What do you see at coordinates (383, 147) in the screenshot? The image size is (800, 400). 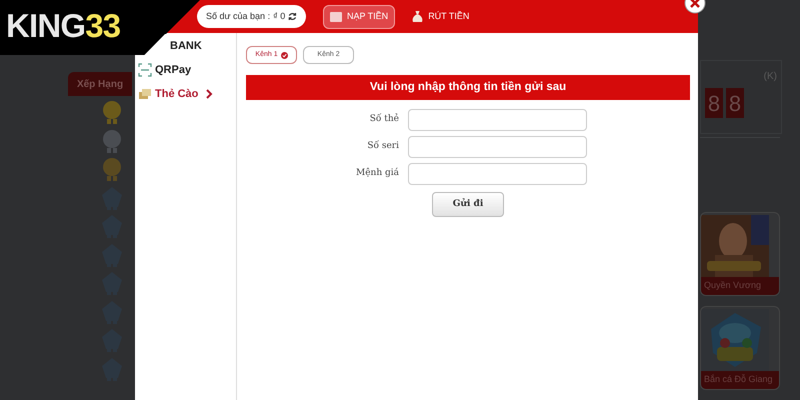 I see `field-label: Số seri` at bounding box center [383, 147].